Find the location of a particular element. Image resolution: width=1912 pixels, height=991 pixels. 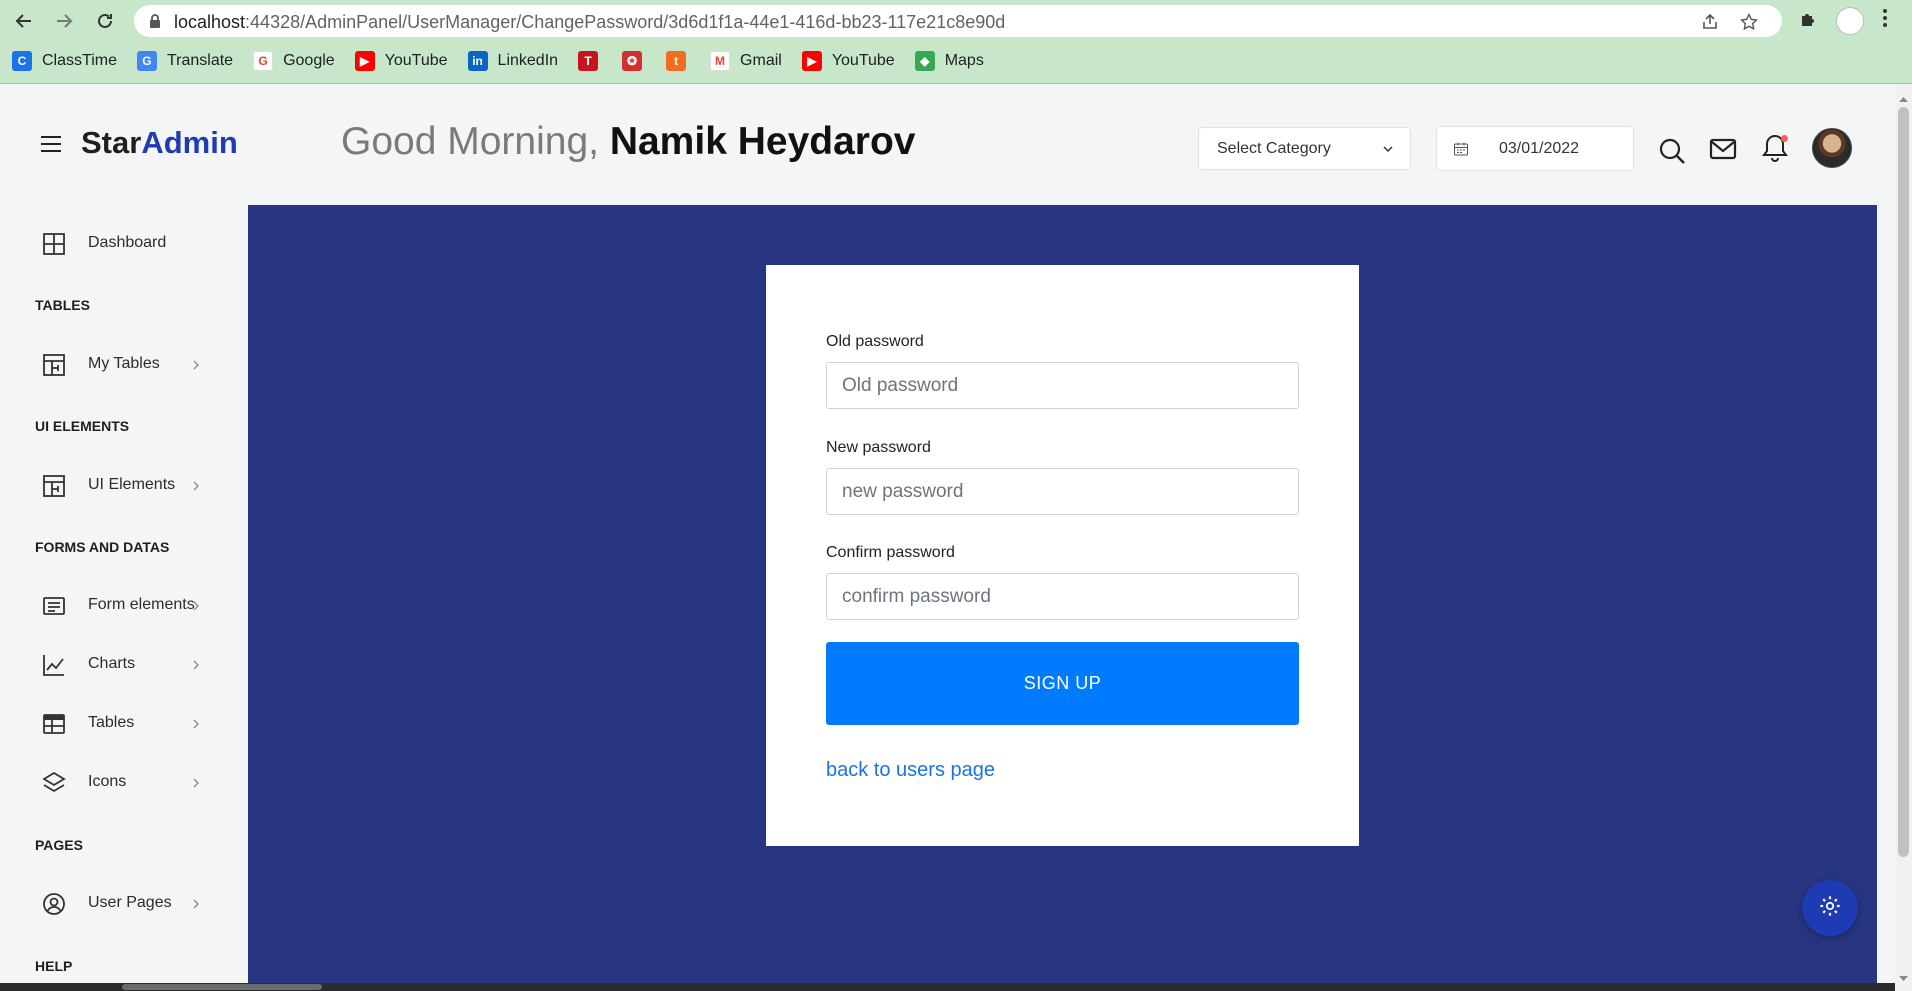

confirm-password-input is located at coordinates (1062, 596).